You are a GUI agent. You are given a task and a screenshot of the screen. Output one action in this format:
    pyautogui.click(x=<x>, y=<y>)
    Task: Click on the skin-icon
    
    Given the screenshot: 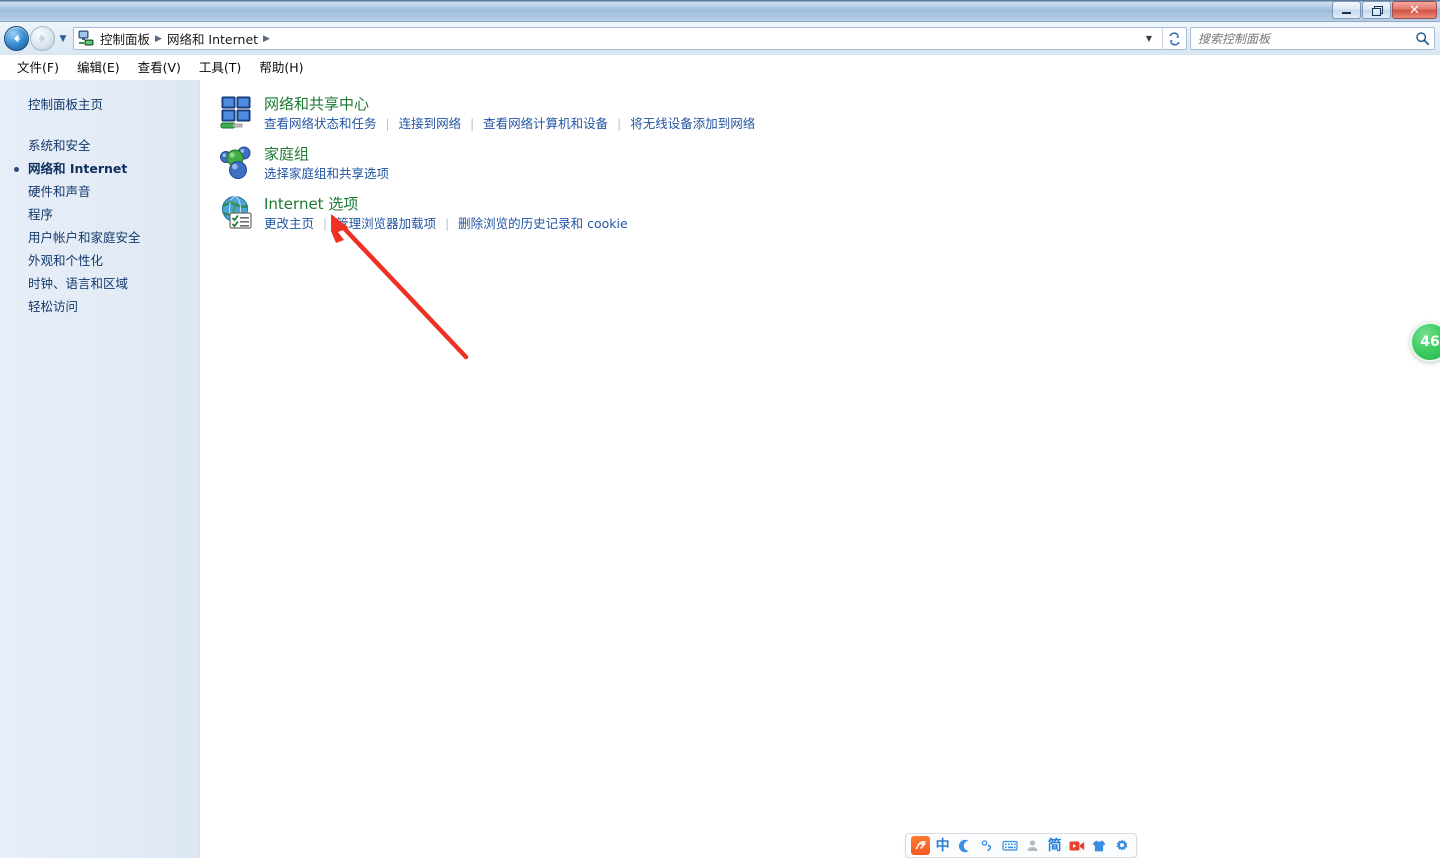 What is the action you would take?
    pyautogui.click(x=1099, y=845)
    